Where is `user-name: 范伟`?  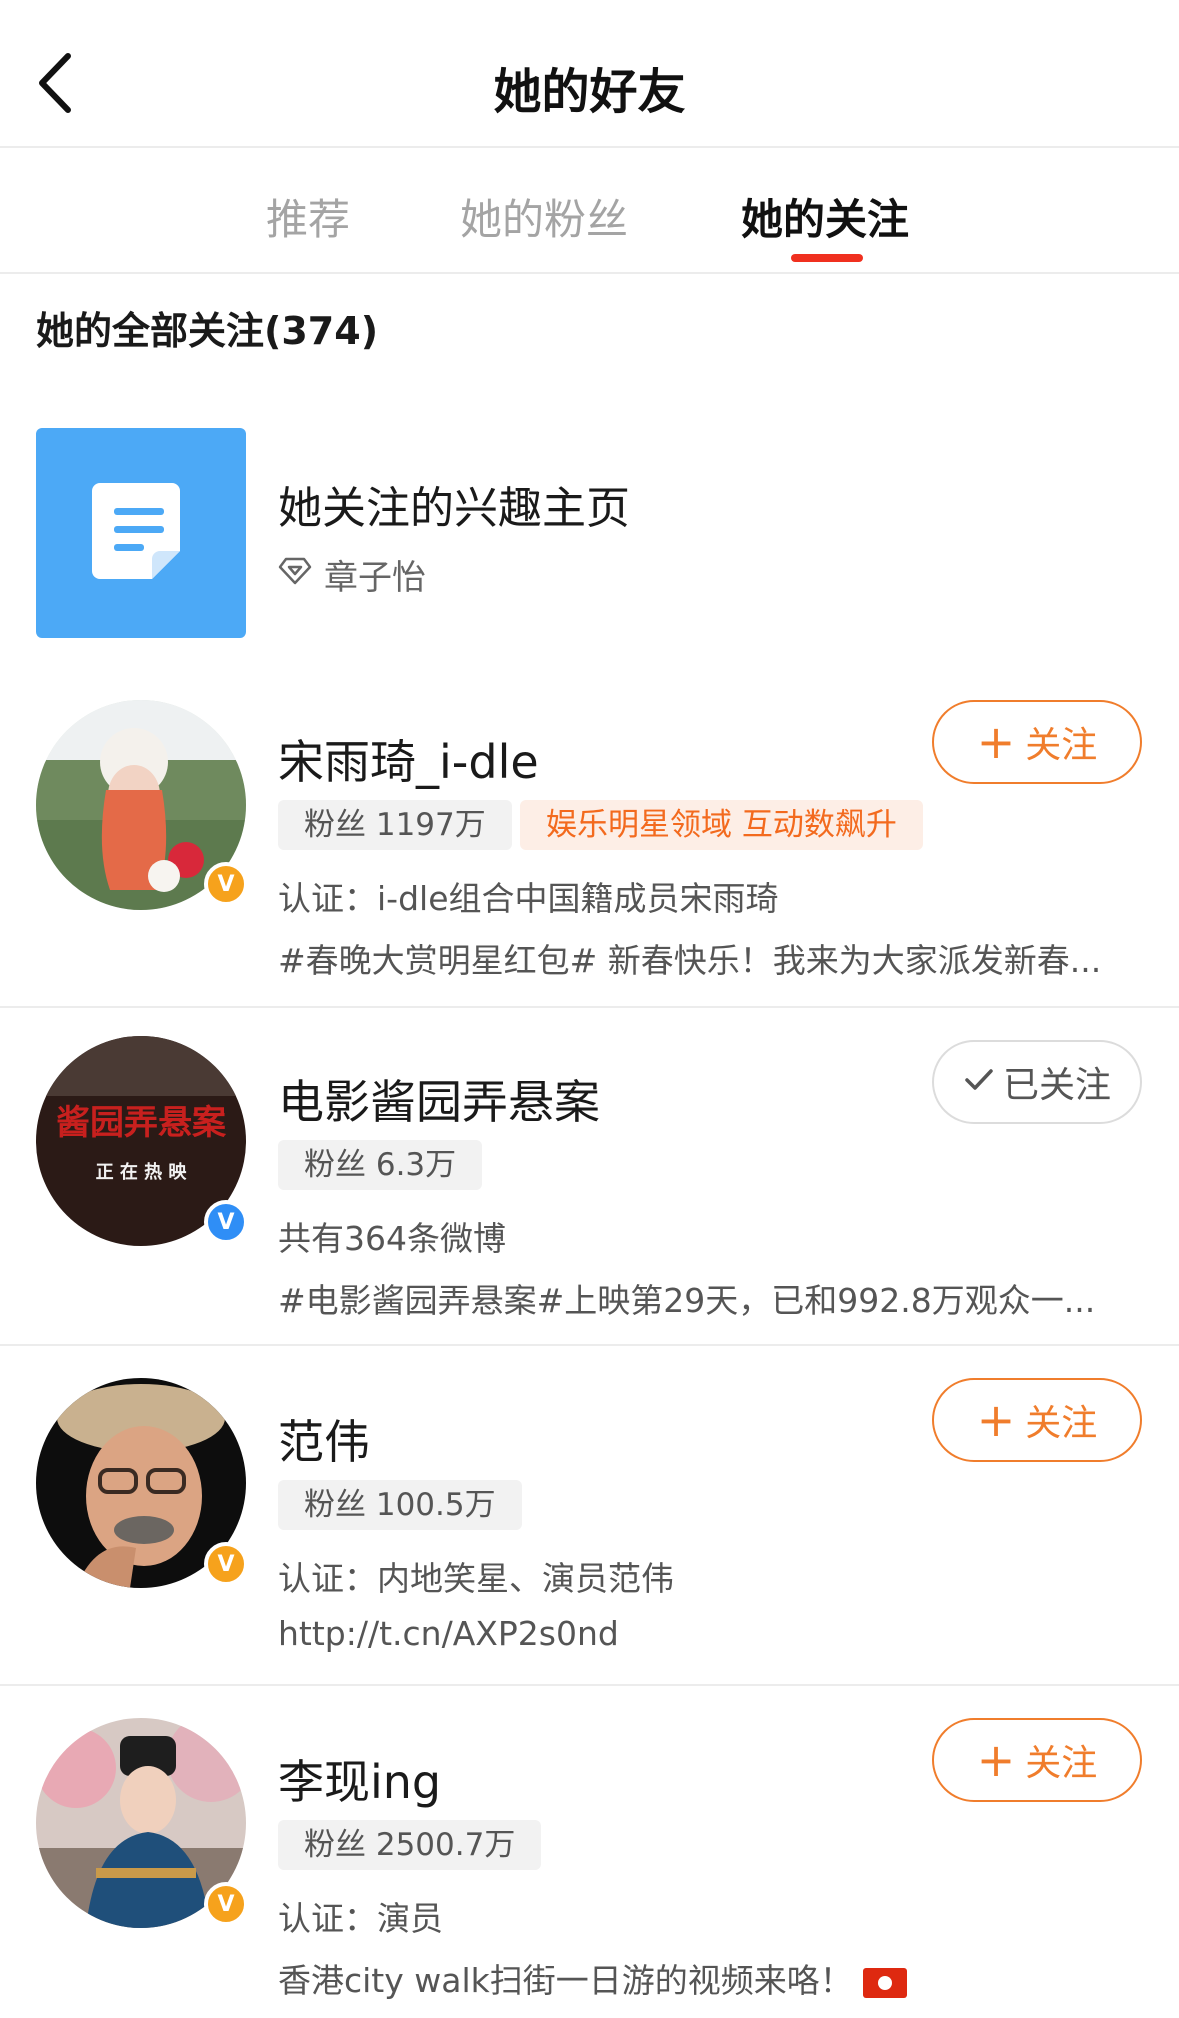
user-name: 范伟 is located at coordinates (324, 1439).